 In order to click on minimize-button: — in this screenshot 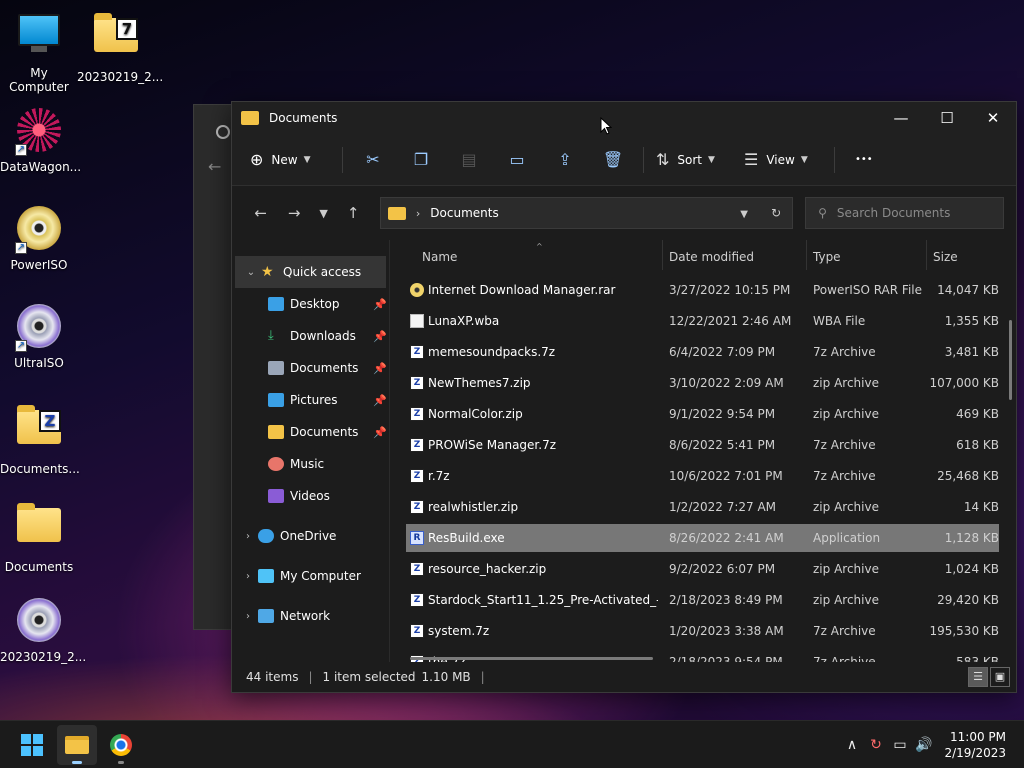, I will do `click(901, 118)`.